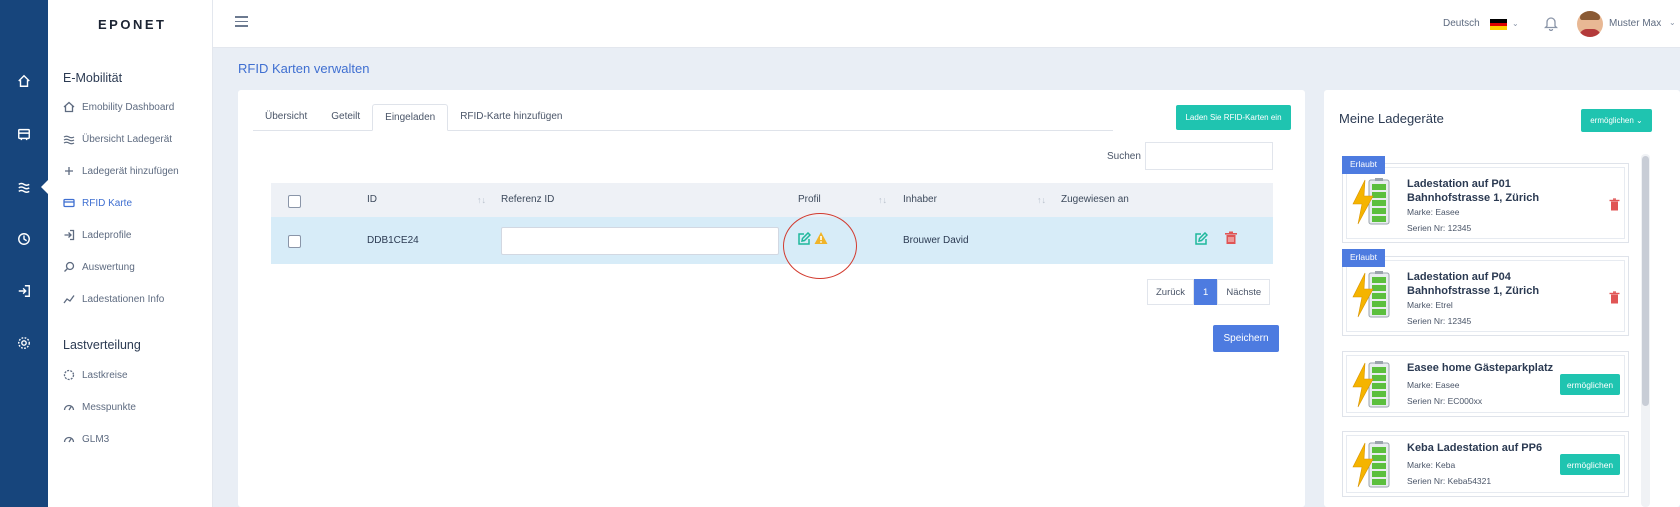 This screenshot has width=1680, height=507. Describe the element at coordinates (1201, 239) in the screenshot. I see `edit-icon` at that location.